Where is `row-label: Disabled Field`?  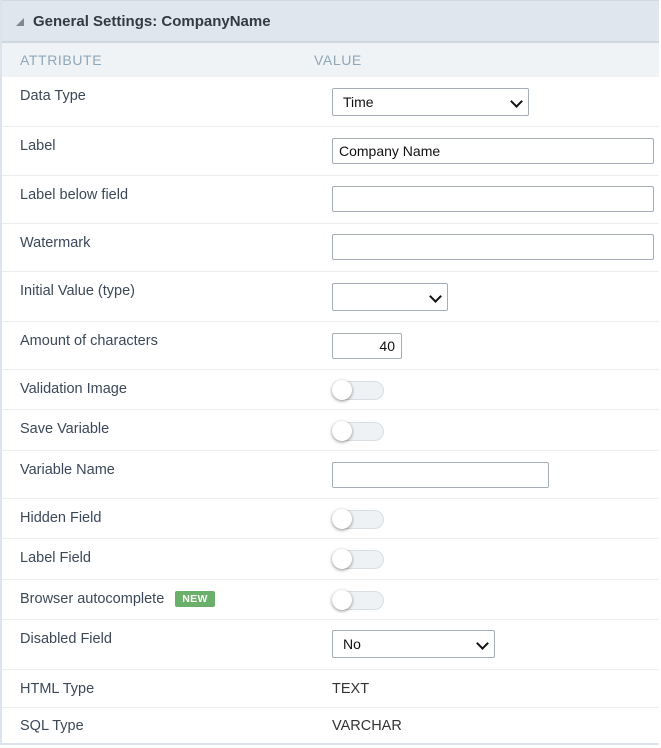
row-label: Disabled Field is located at coordinates (66, 639).